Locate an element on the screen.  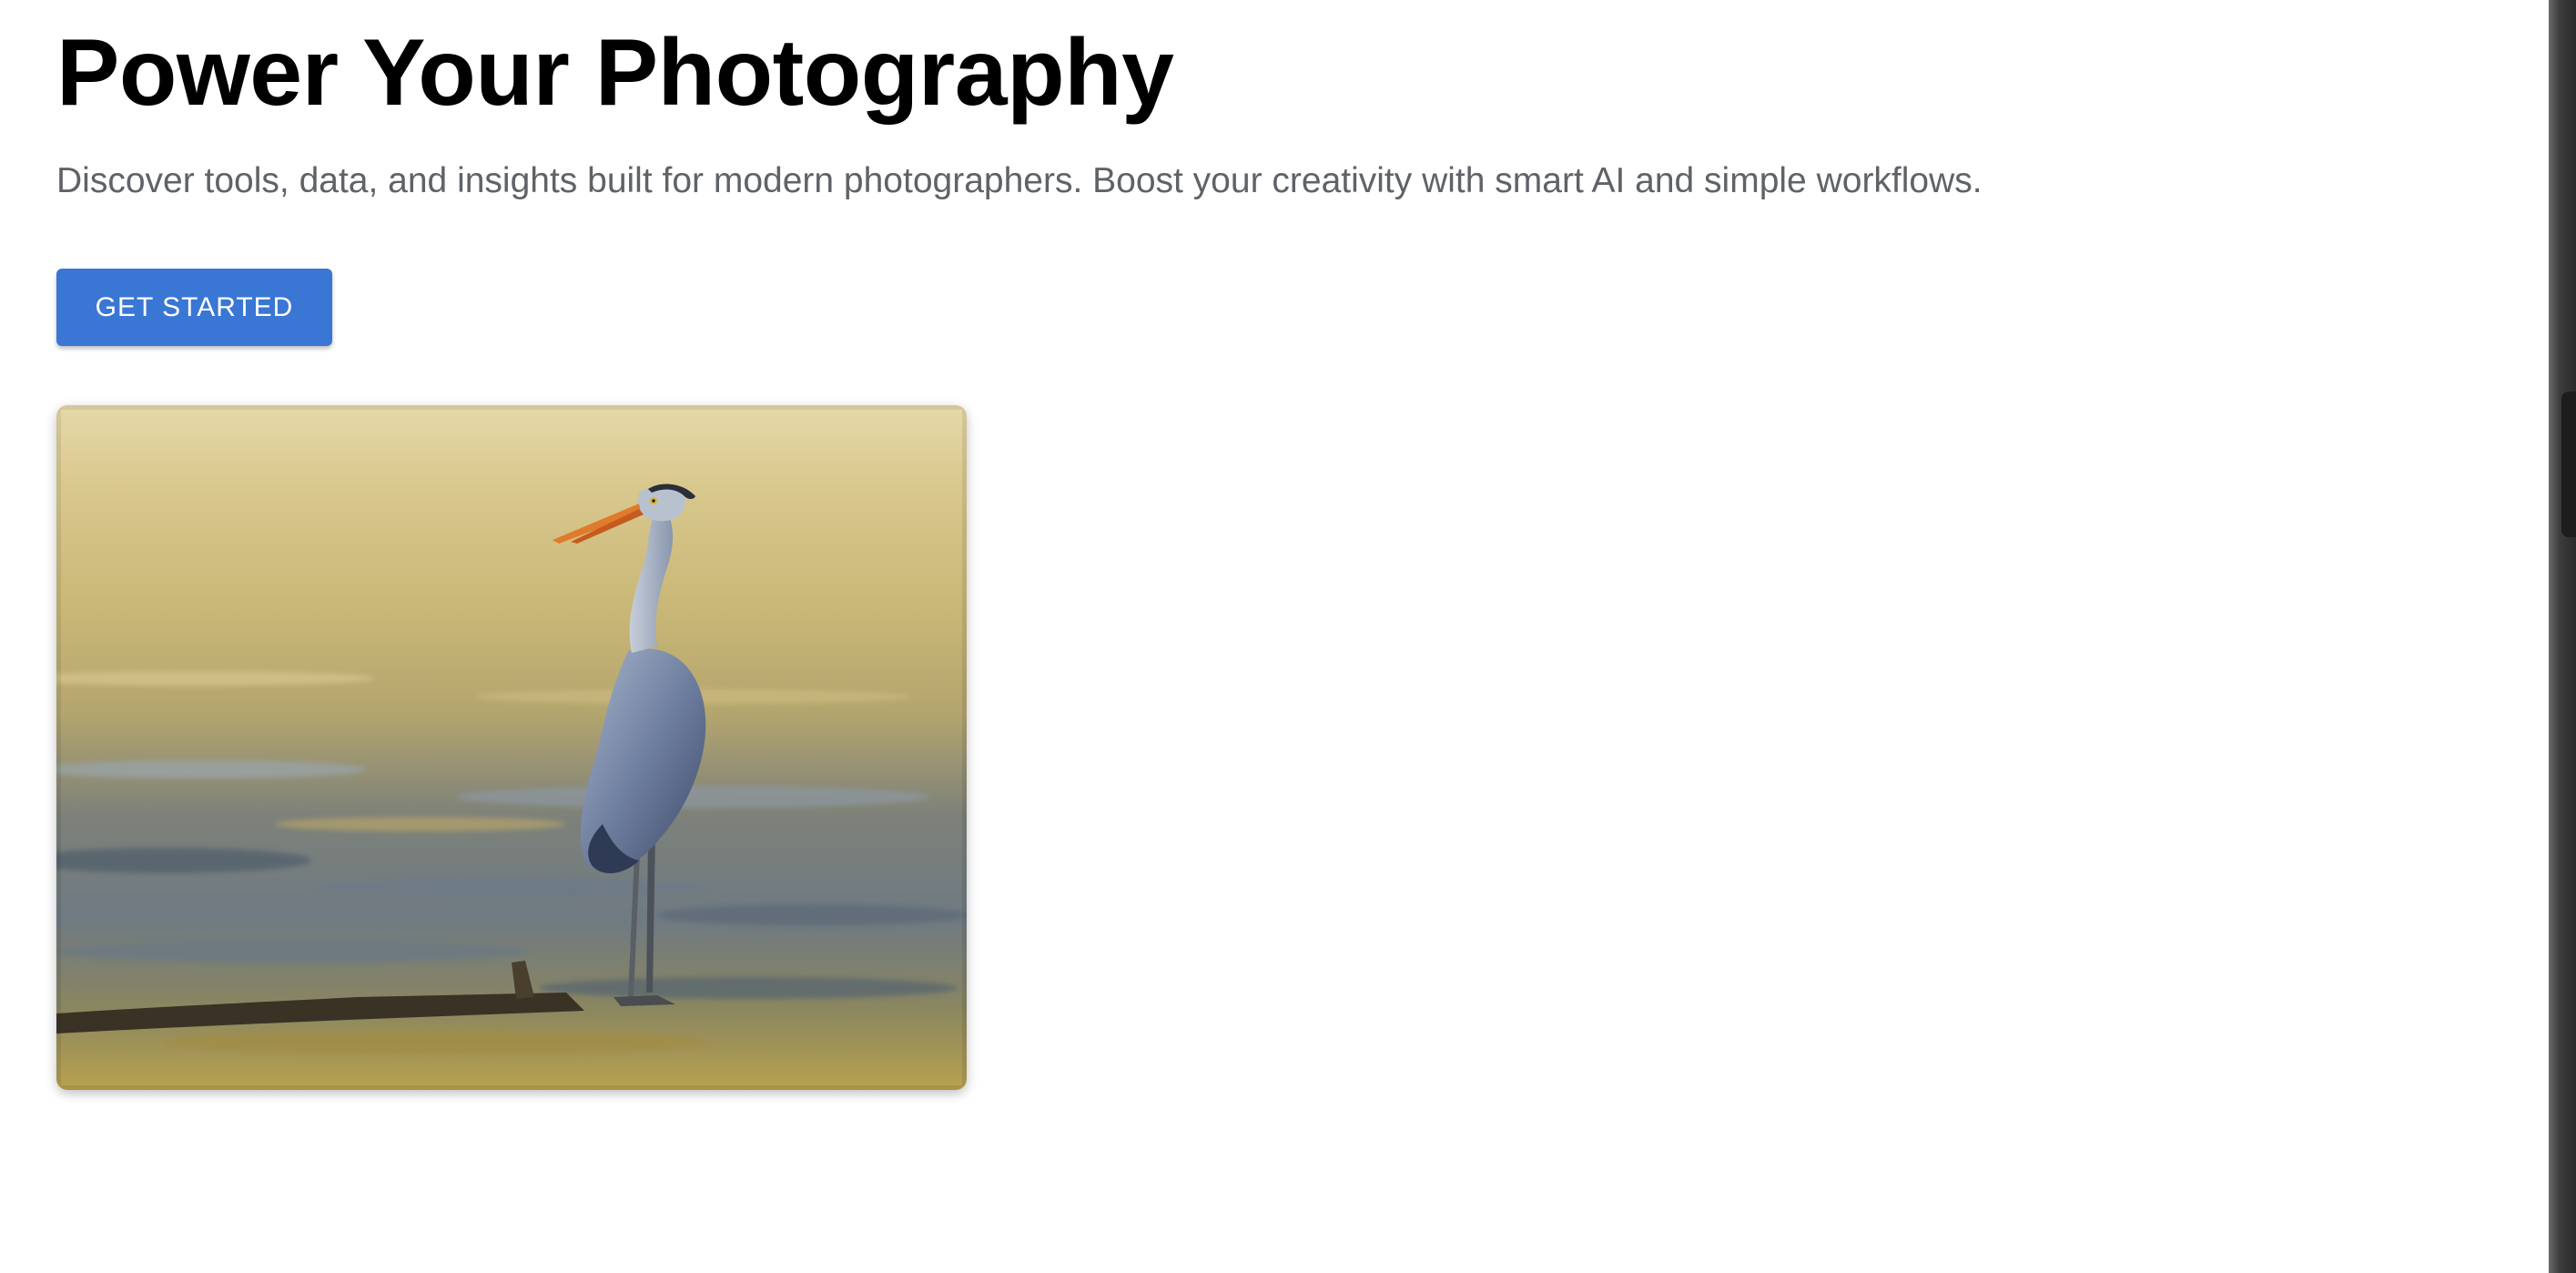
scrollbar-thumb is located at coordinates (2568, 465).